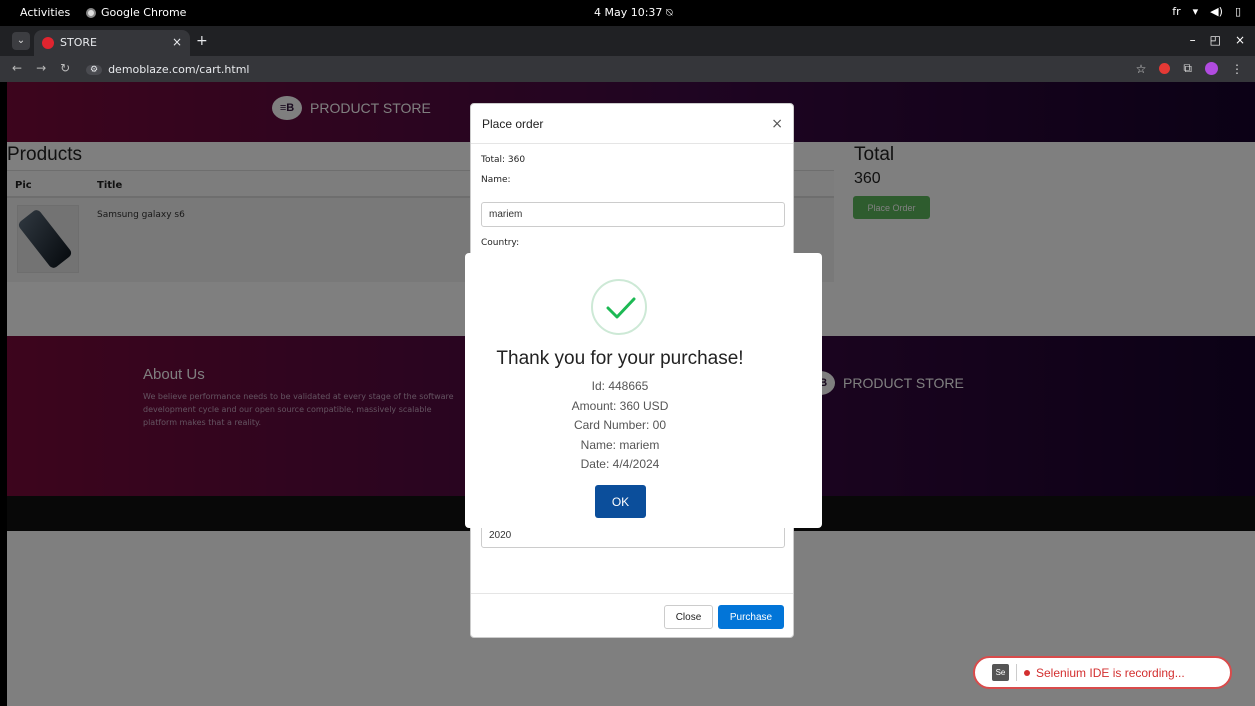 This screenshot has width=1255, height=706. What do you see at coordinates (620, 405) in the screenshot?
I see `order-amount: Amount: 360 USD` at bounding box center [620, 405].